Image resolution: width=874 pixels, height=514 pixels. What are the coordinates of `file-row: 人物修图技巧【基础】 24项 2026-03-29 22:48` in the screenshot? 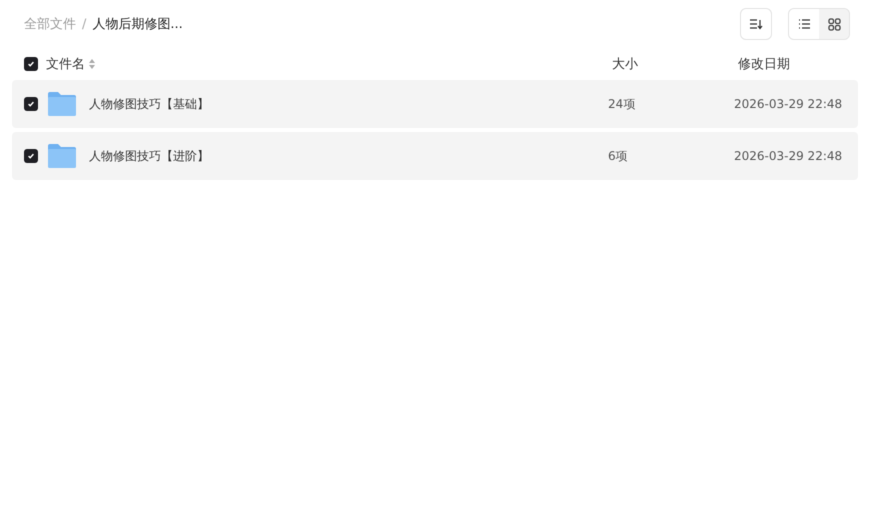 It's located at (435, 104).